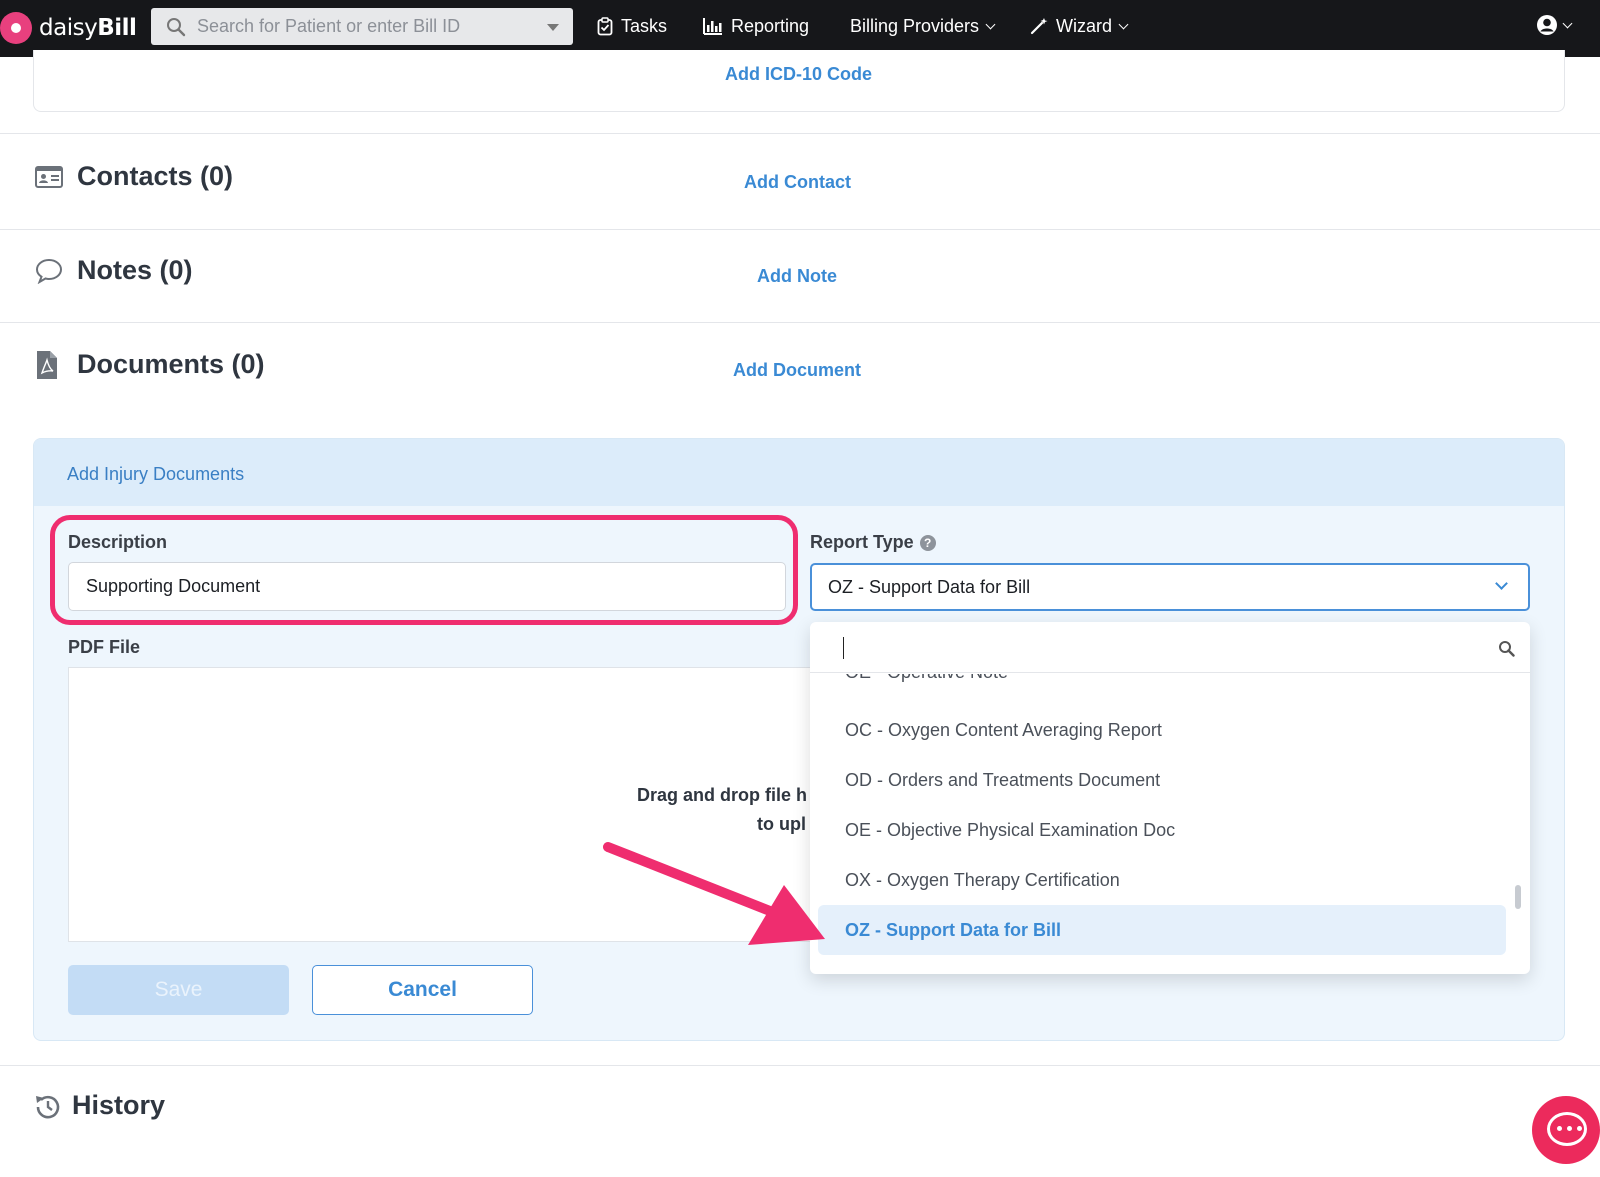 The image size is (1600, 1177). What do you see at coordinates (712, 26) in the screenshot?
I see `bar-chart-icon` at bounding box center [712, 26].